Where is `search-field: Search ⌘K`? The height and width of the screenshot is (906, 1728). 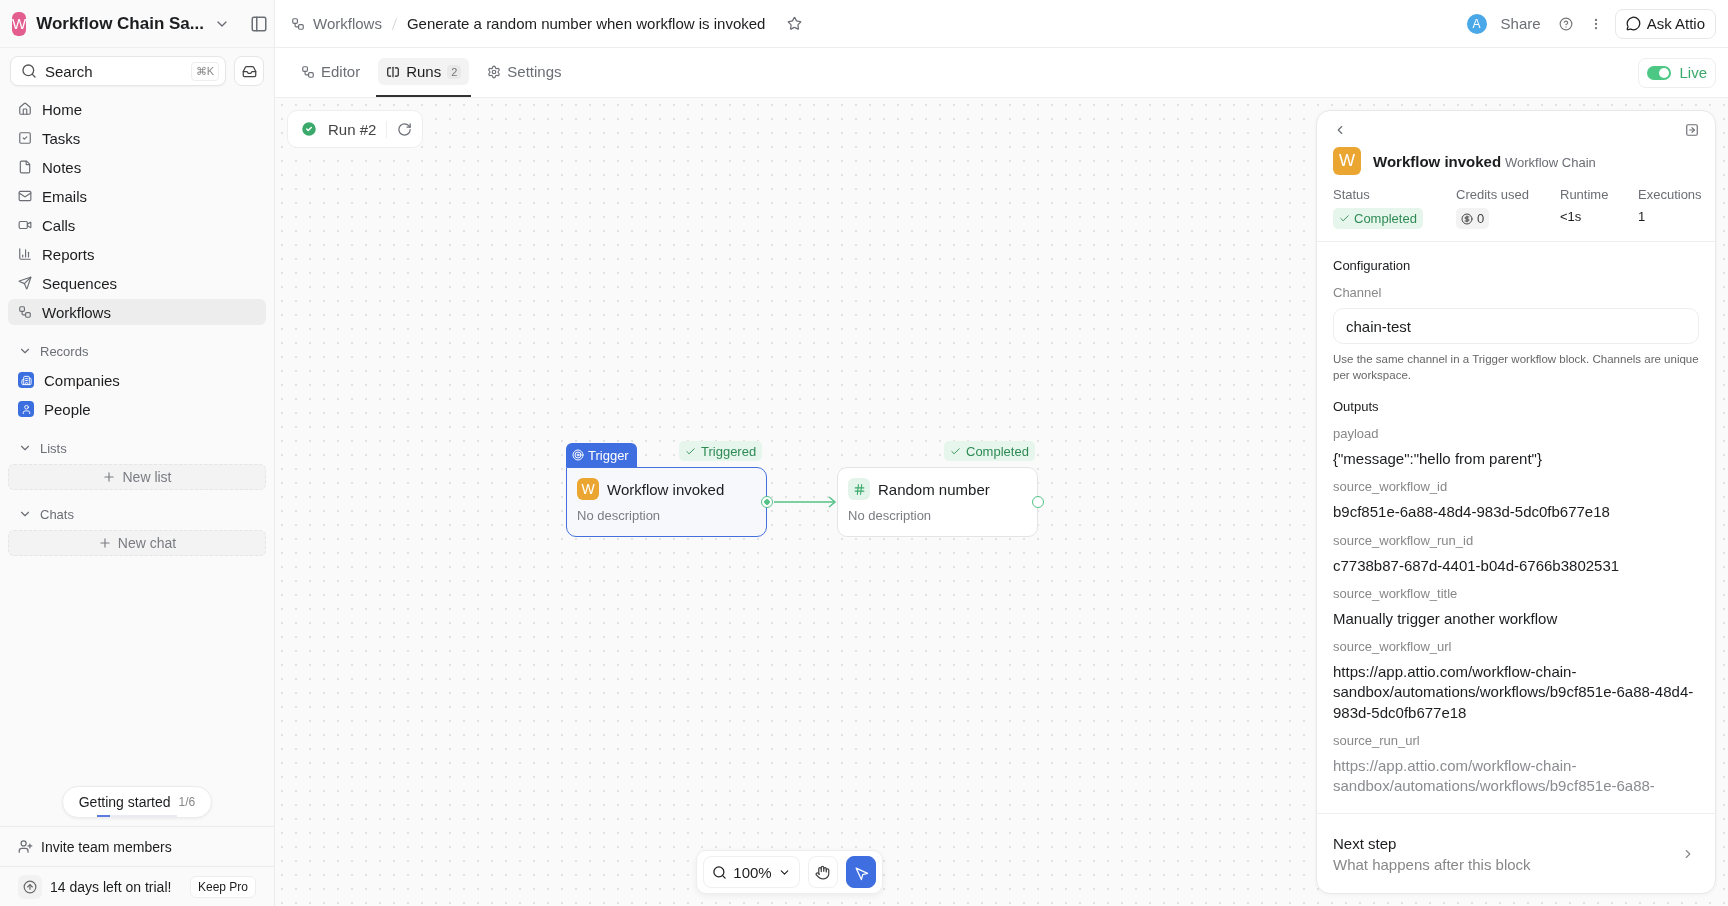 search-field: Search ⌘K is located at coordinates (118, 71).